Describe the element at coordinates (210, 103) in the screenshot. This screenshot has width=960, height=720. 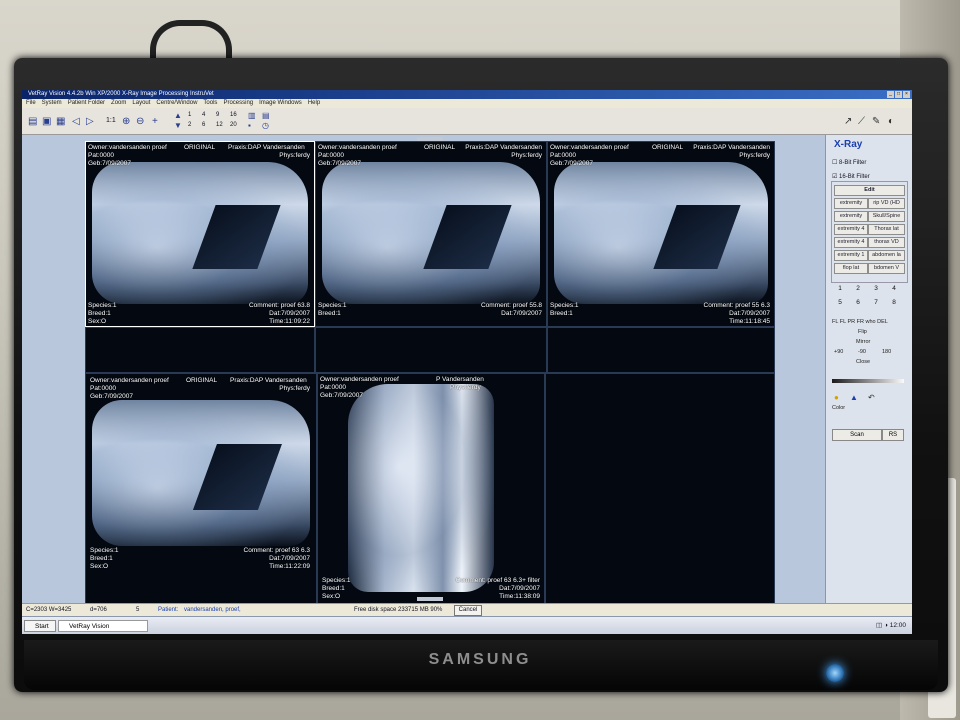
I see `menu-tools: Tools` at that location.